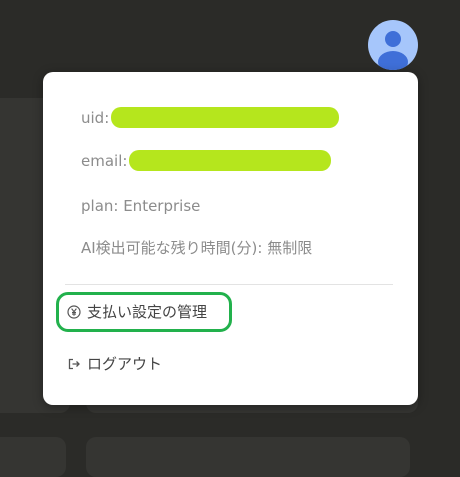  I want to click on logout-icon, so click(74, 364).